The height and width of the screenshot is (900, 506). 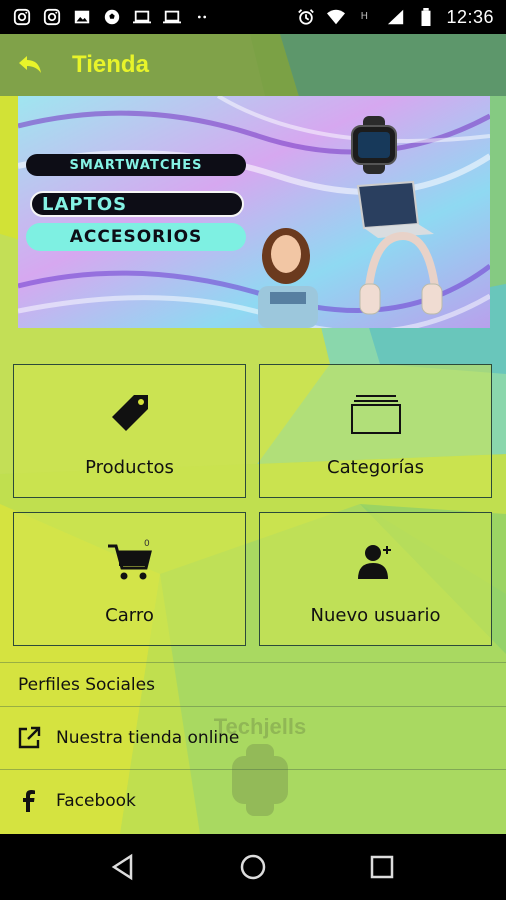 What do you see at coordinates (129, 467) in the screenshot?
I see `tile-label: Productos` at bounding box center [129, 467].